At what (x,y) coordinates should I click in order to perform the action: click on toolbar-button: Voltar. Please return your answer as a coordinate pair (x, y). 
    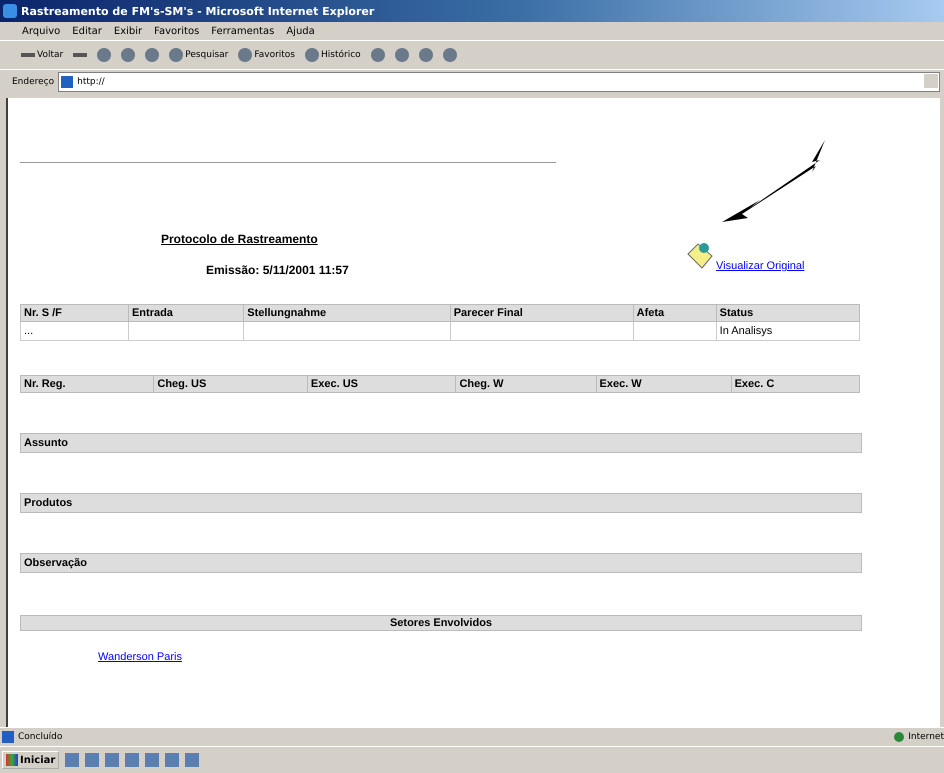
    Looking at the image, I should click on (42, 55).